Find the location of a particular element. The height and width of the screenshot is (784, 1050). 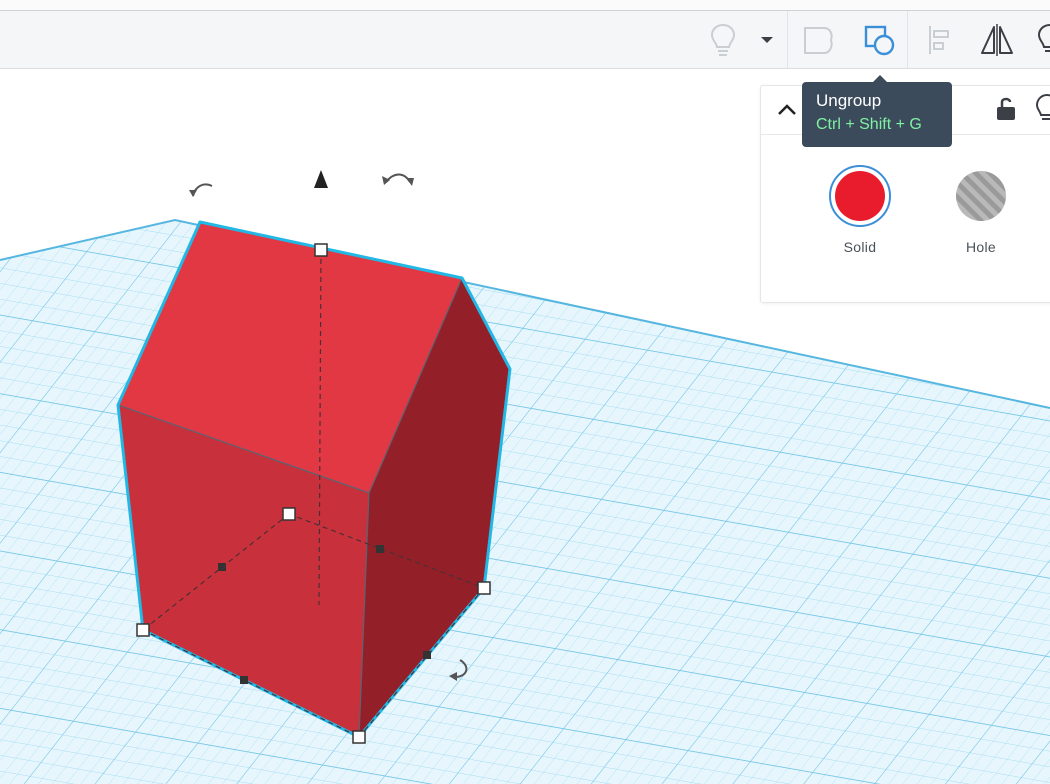

collapse-button is located at coordinates (787, 110).